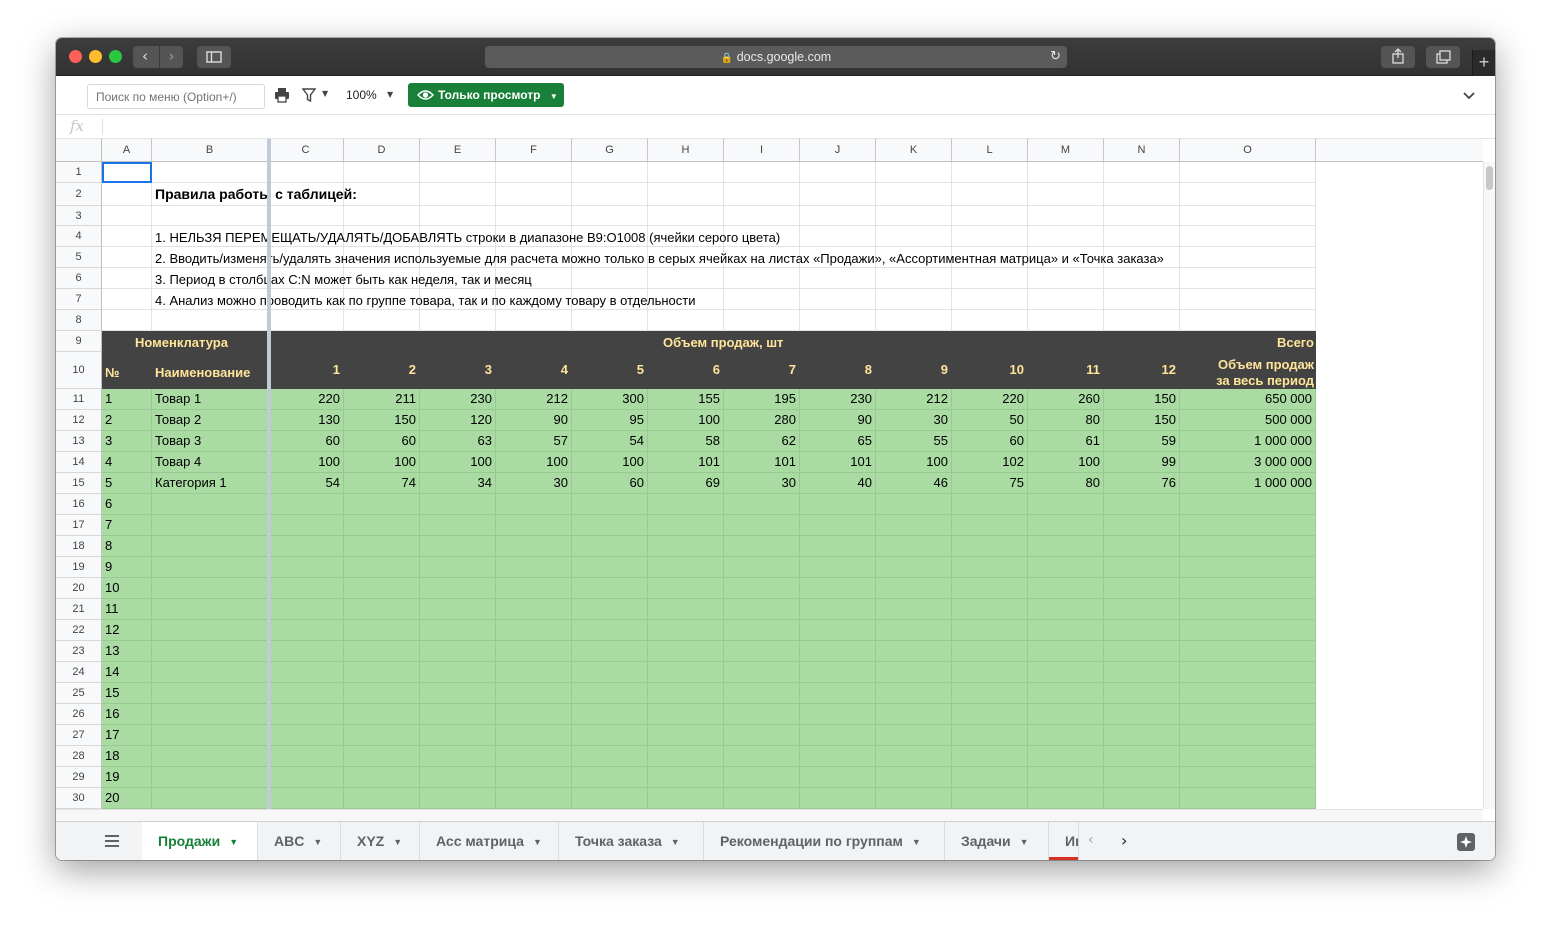 The height and width of the screenshot is (935, 1551). What do you see at coordinates (912, 483) in the screenshot?
I see `period-value-cell: 46` at bounding box center [912, 483].